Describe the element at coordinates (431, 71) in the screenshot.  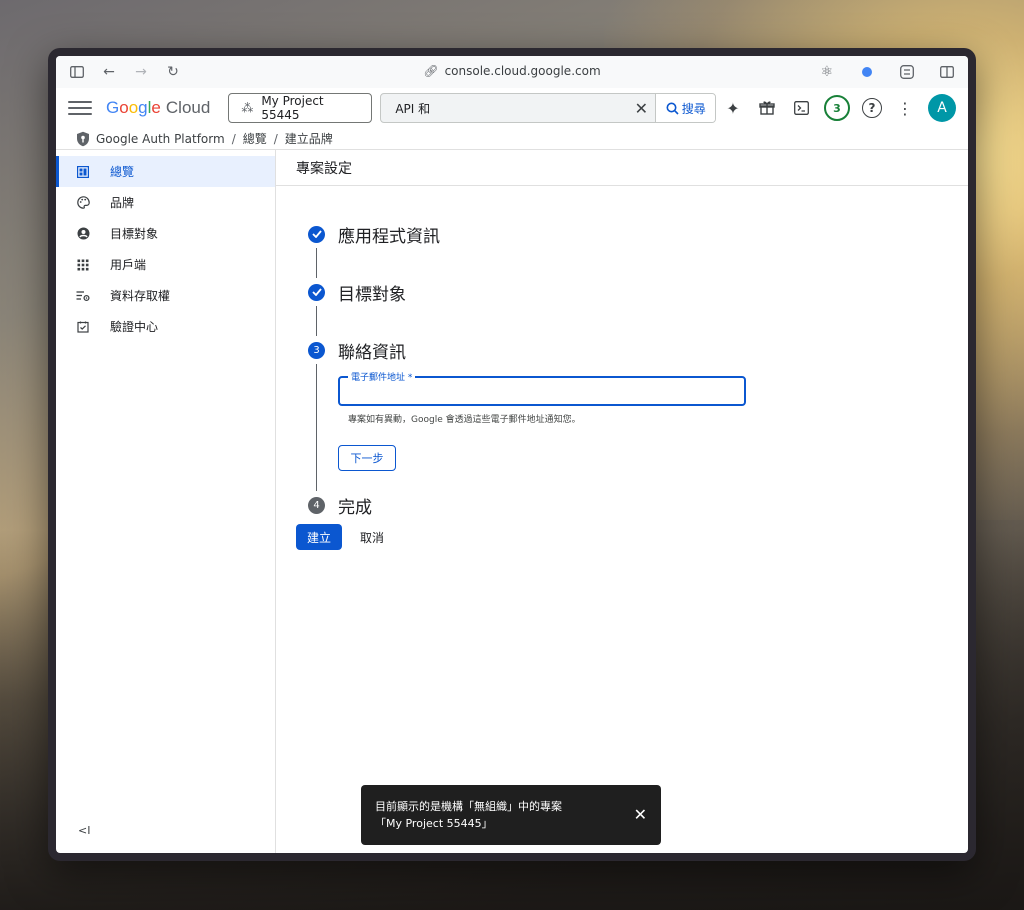
I see `link-icon: 🔗︎` at that location.